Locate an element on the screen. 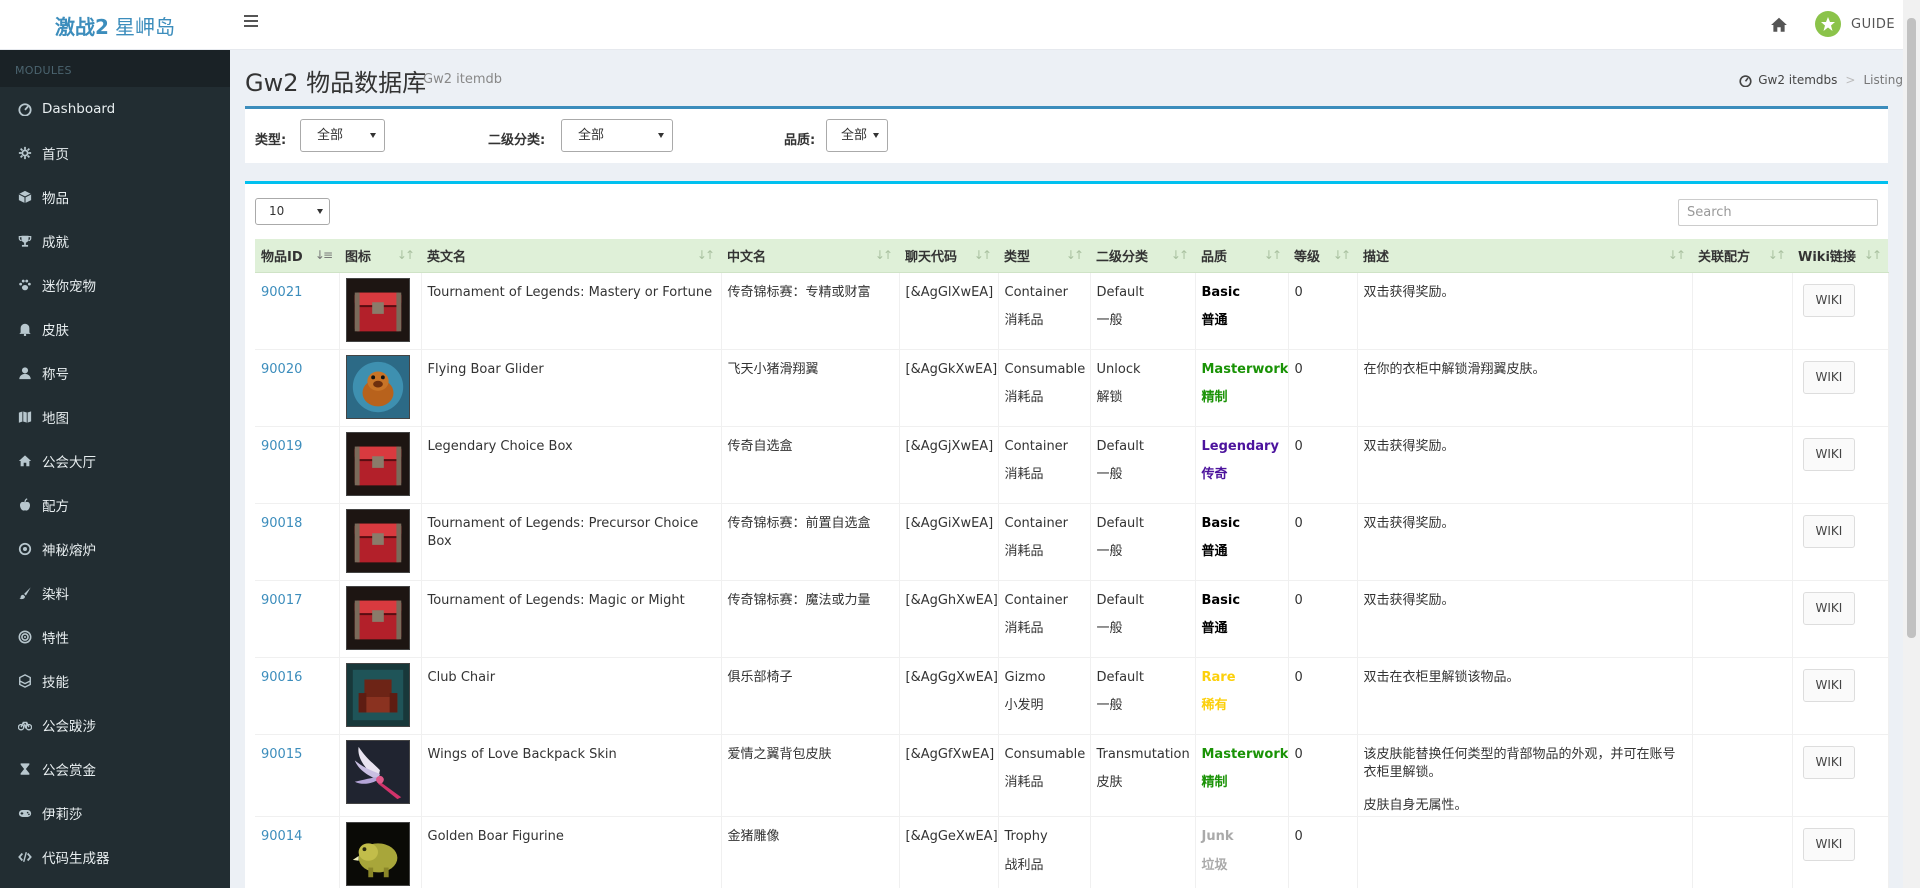  page-title: Gw2 物品数据库 is located at coordinates (336, 83).